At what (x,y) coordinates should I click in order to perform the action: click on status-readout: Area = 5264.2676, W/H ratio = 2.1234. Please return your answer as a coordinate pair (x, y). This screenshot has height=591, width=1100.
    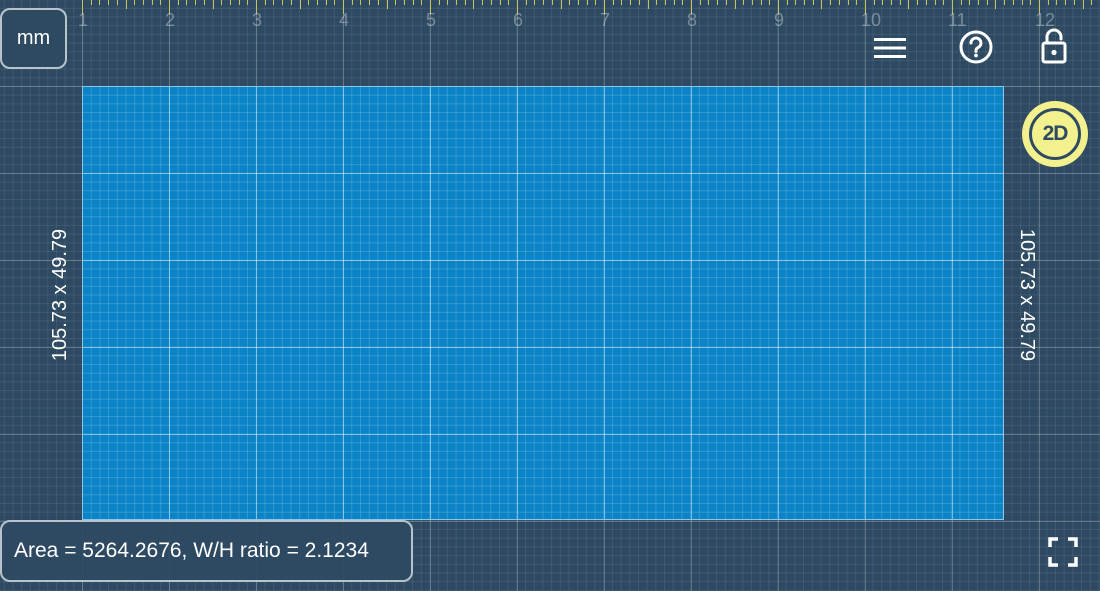
    Looking at the image, I should click on (206, 551).